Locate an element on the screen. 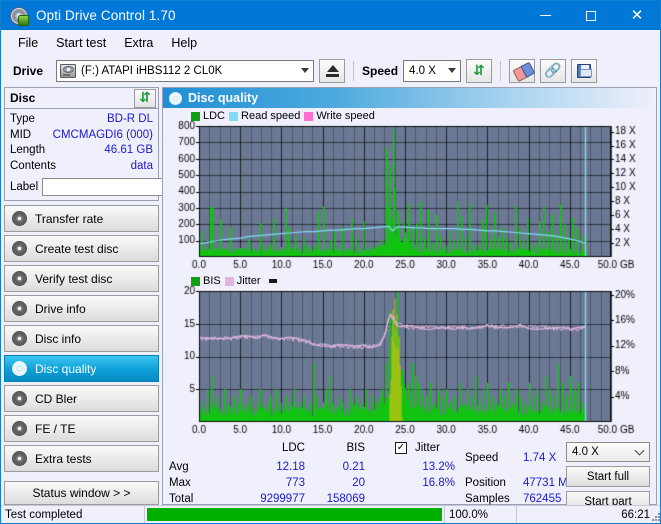 This screenshot has width=661, height=524. speed-result-label: Speed is located at coordinates (482, 458).